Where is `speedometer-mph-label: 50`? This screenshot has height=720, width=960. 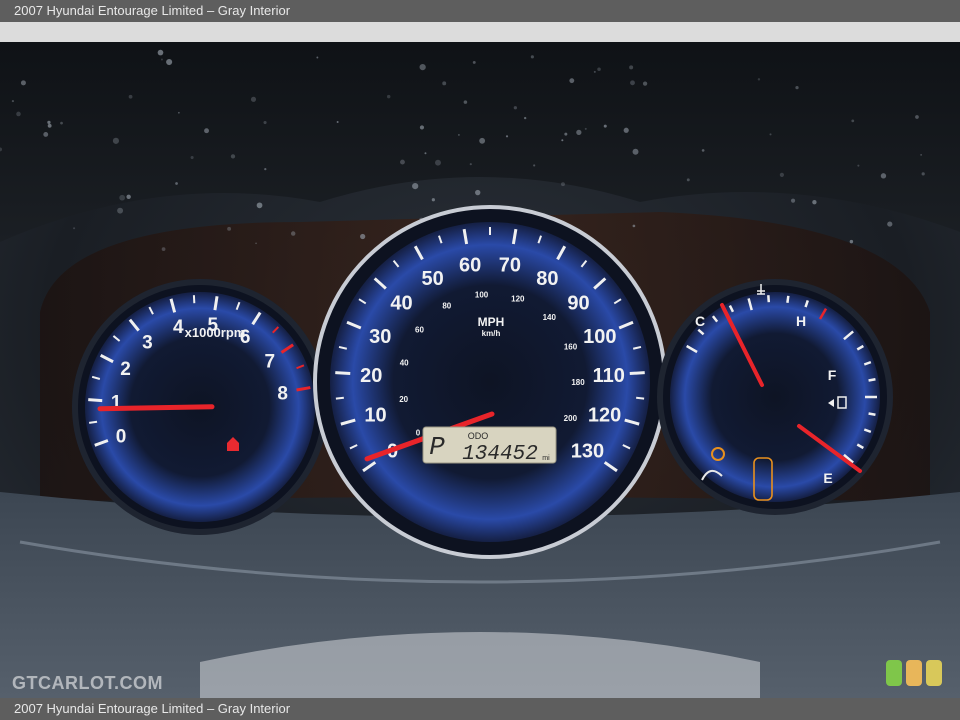 speedometer-mph-label: 50 is located at coordinates (432, 279).